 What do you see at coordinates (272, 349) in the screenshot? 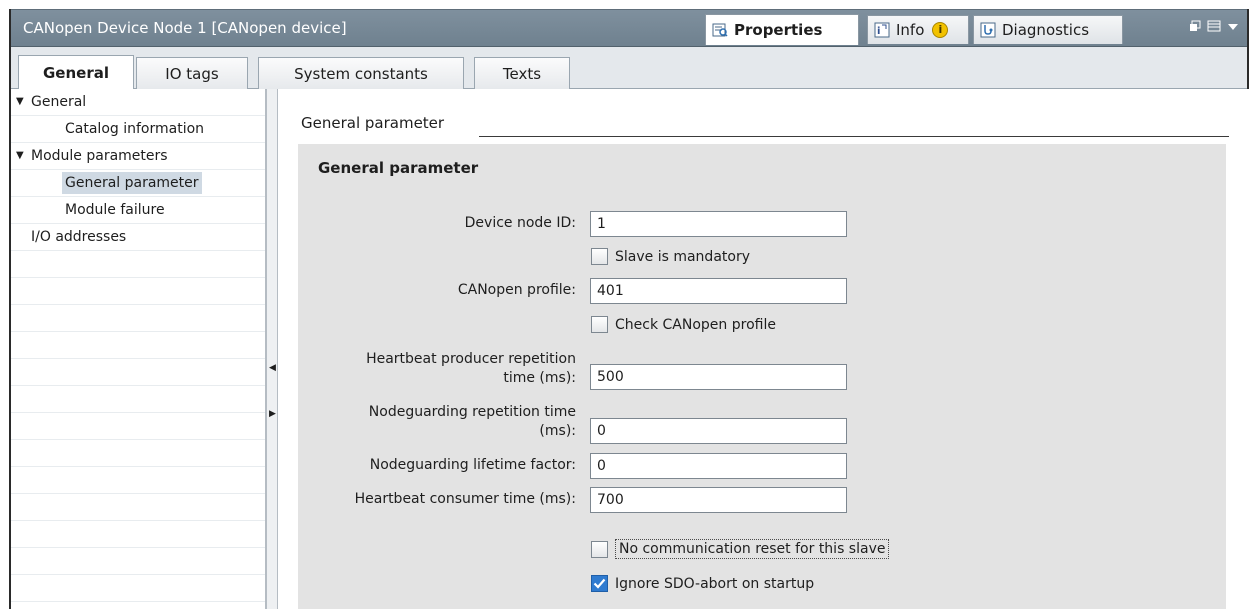
I see `pane-splitter: ◀ ▶` at bounding box center [272, 349].